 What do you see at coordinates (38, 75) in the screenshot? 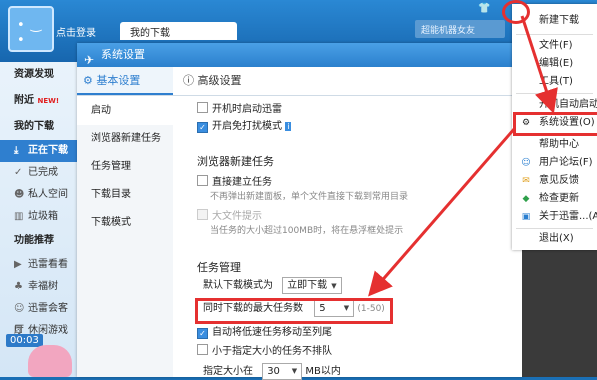
I see `sidebar-discover: 资源发现` at bounding box center [38, 75].